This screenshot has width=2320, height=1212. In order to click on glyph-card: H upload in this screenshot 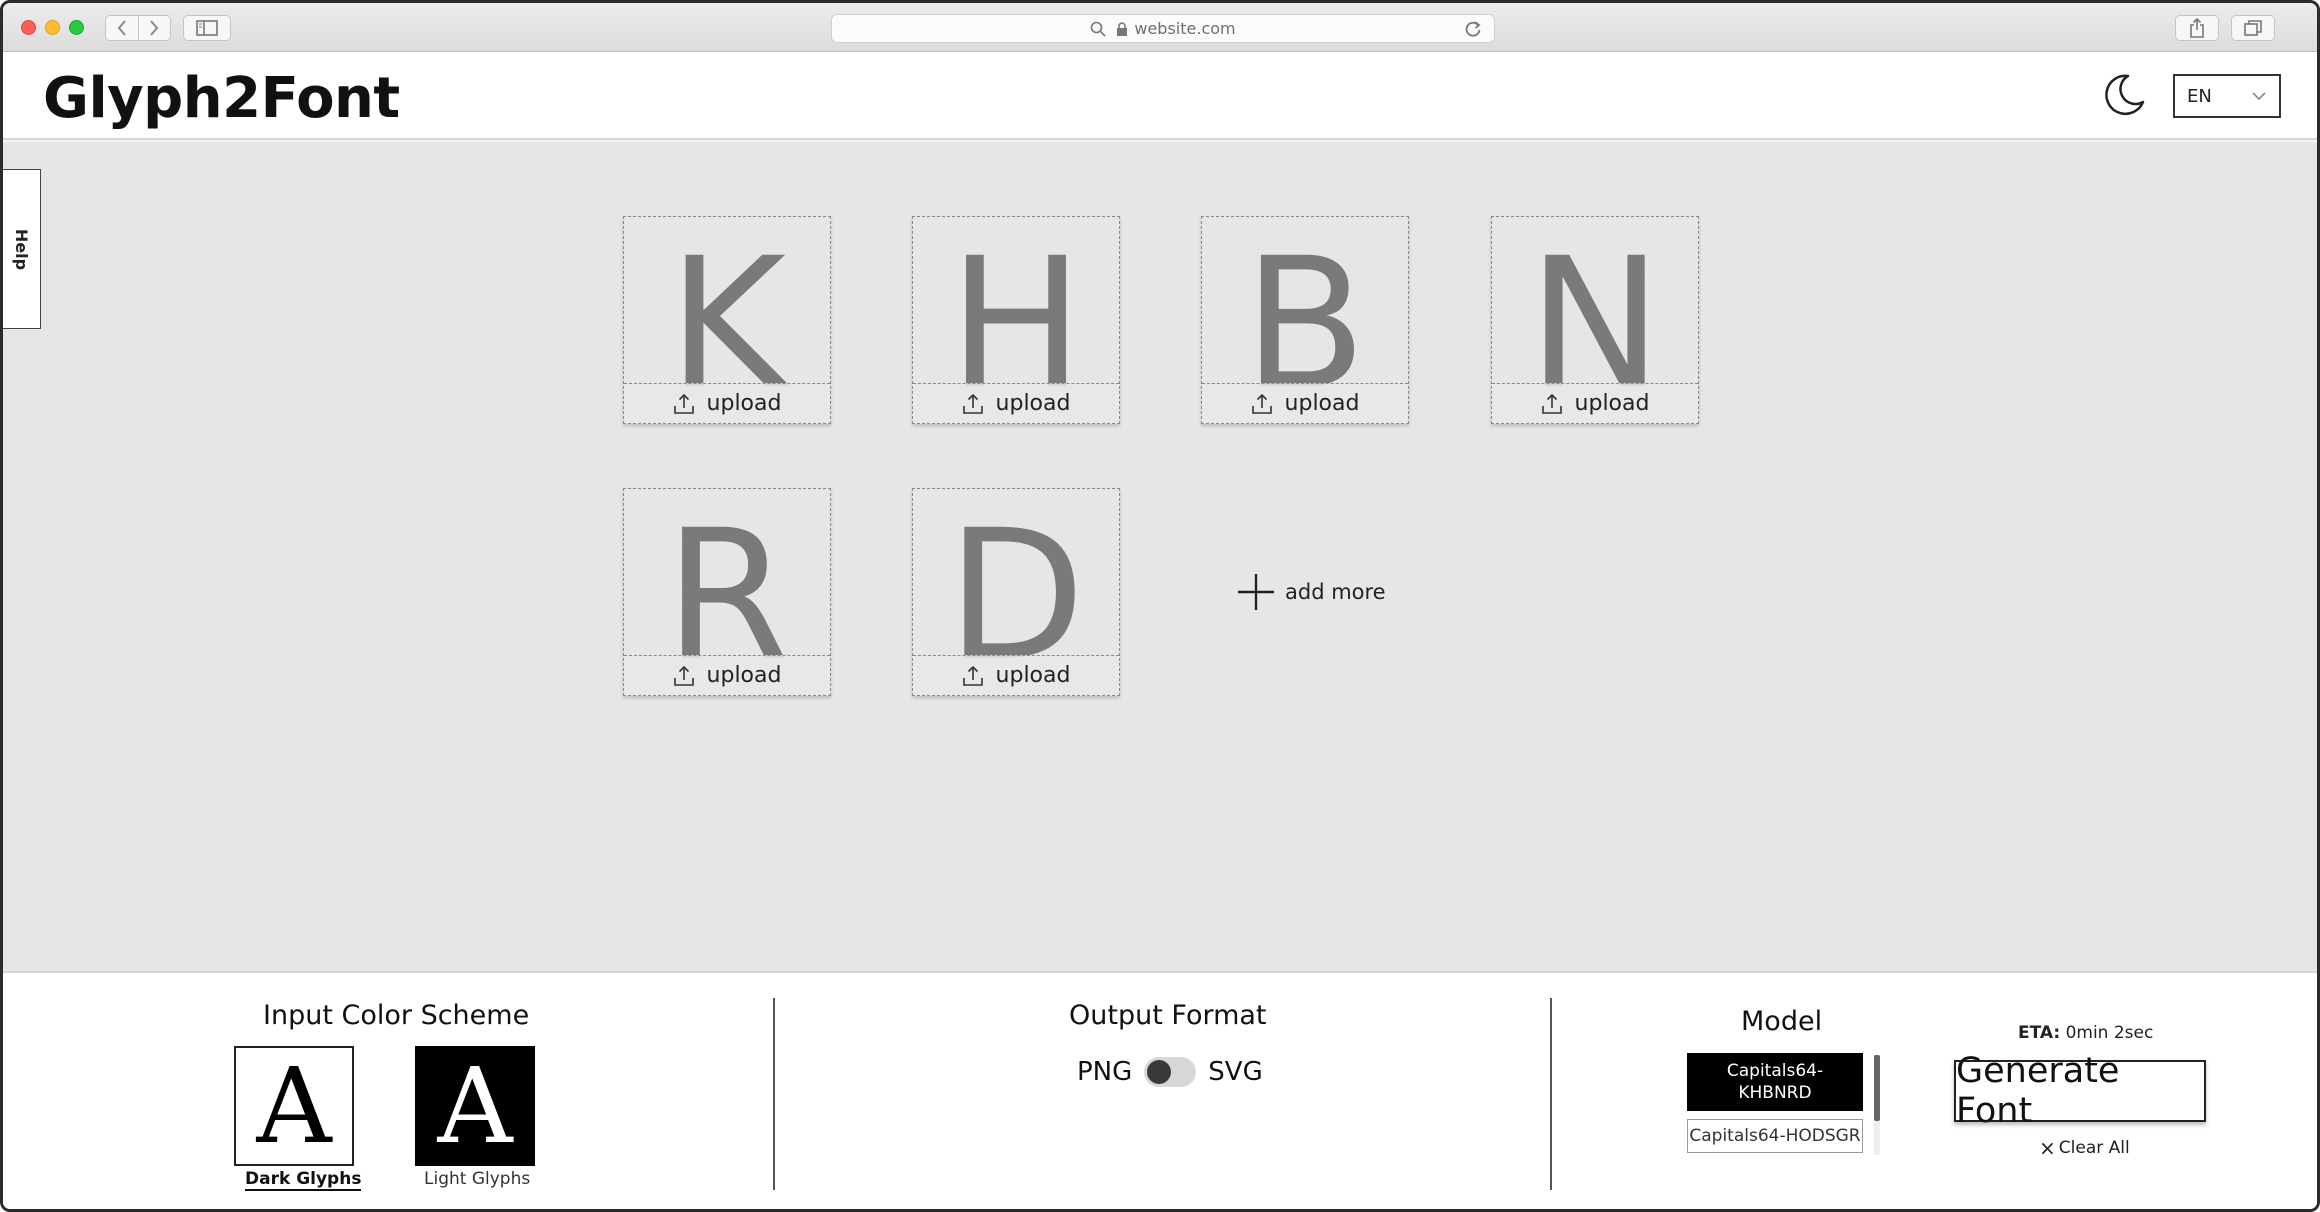, I will do `click(1016, 320)`.